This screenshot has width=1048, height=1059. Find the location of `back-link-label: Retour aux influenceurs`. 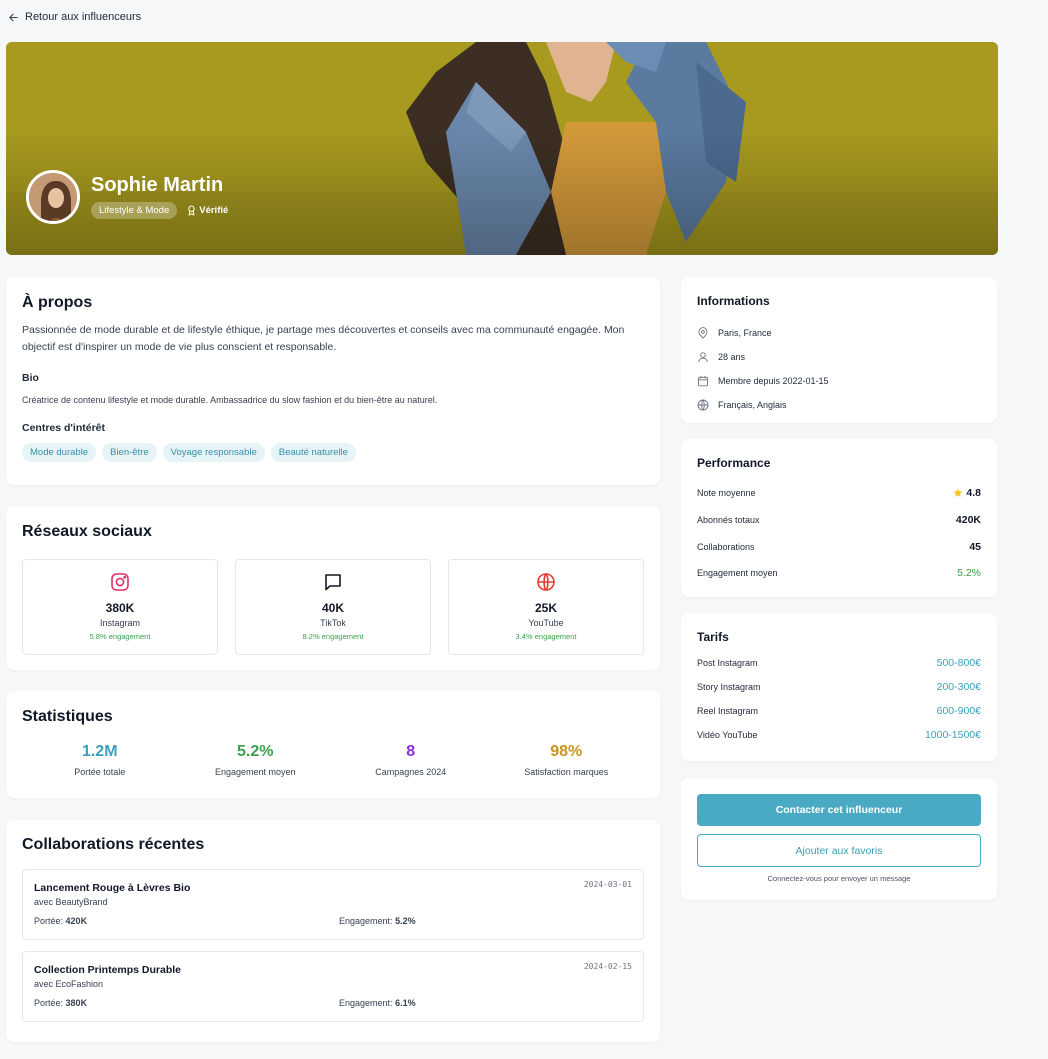

back-link-label: Retour aux influenceurs is located at coordinates (83, 17).